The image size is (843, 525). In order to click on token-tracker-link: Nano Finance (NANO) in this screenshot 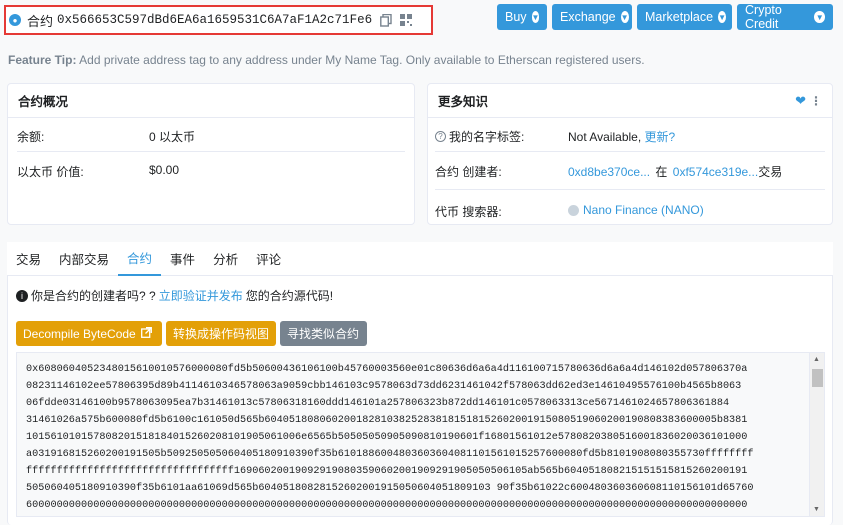, I will do `click(643, 210)`.